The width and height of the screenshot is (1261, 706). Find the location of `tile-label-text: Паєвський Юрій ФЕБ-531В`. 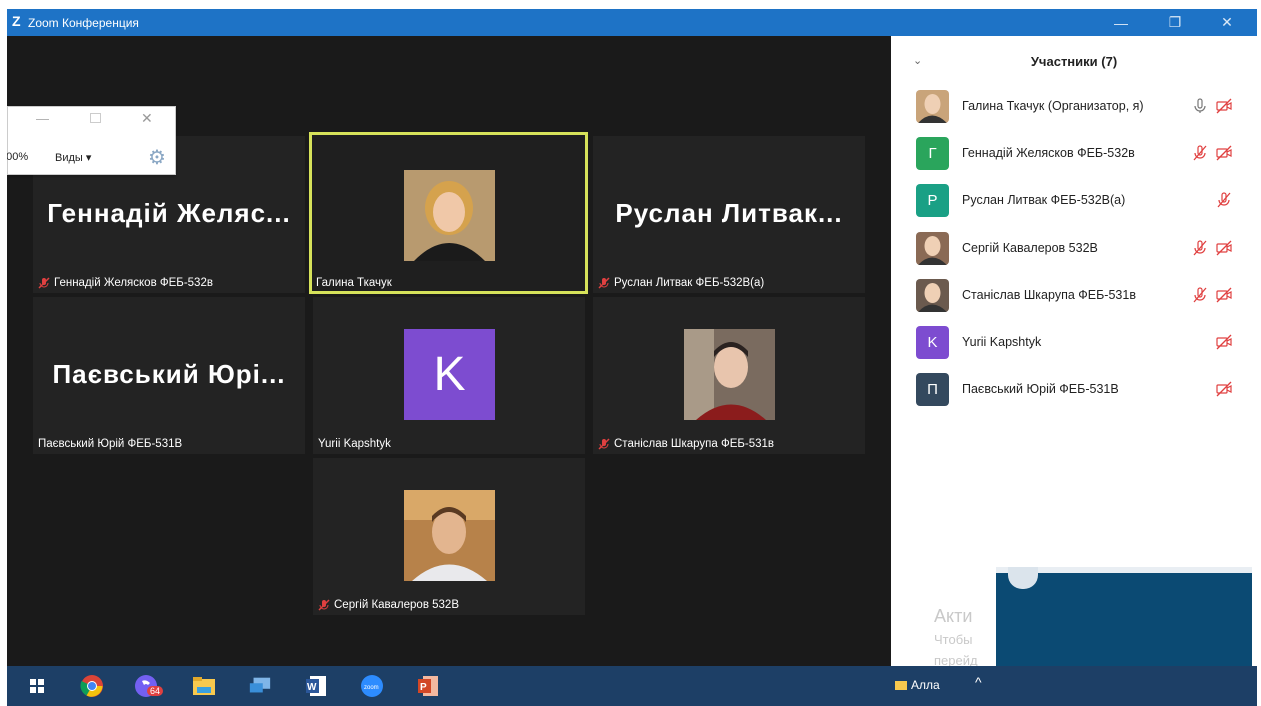

tile-label-text: Паєвський Юрій ФЕБ-531В is located at coordinates (110, 444).